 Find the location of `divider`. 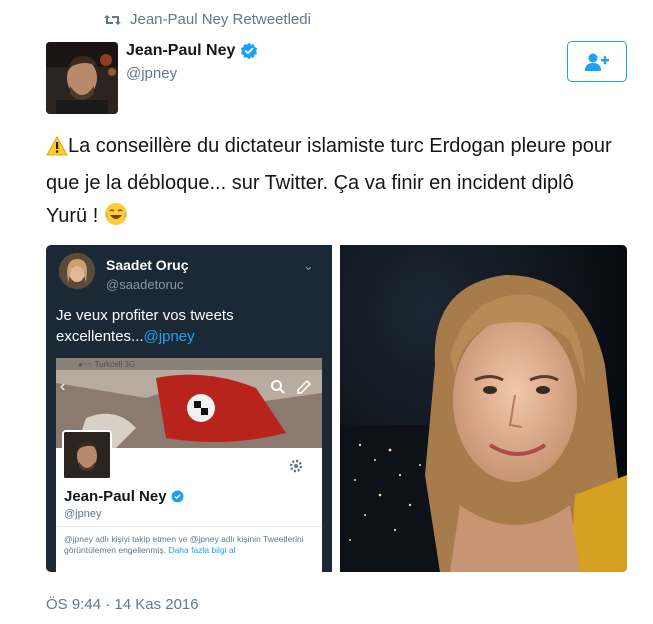

divider is located at coordinates (189, 526).